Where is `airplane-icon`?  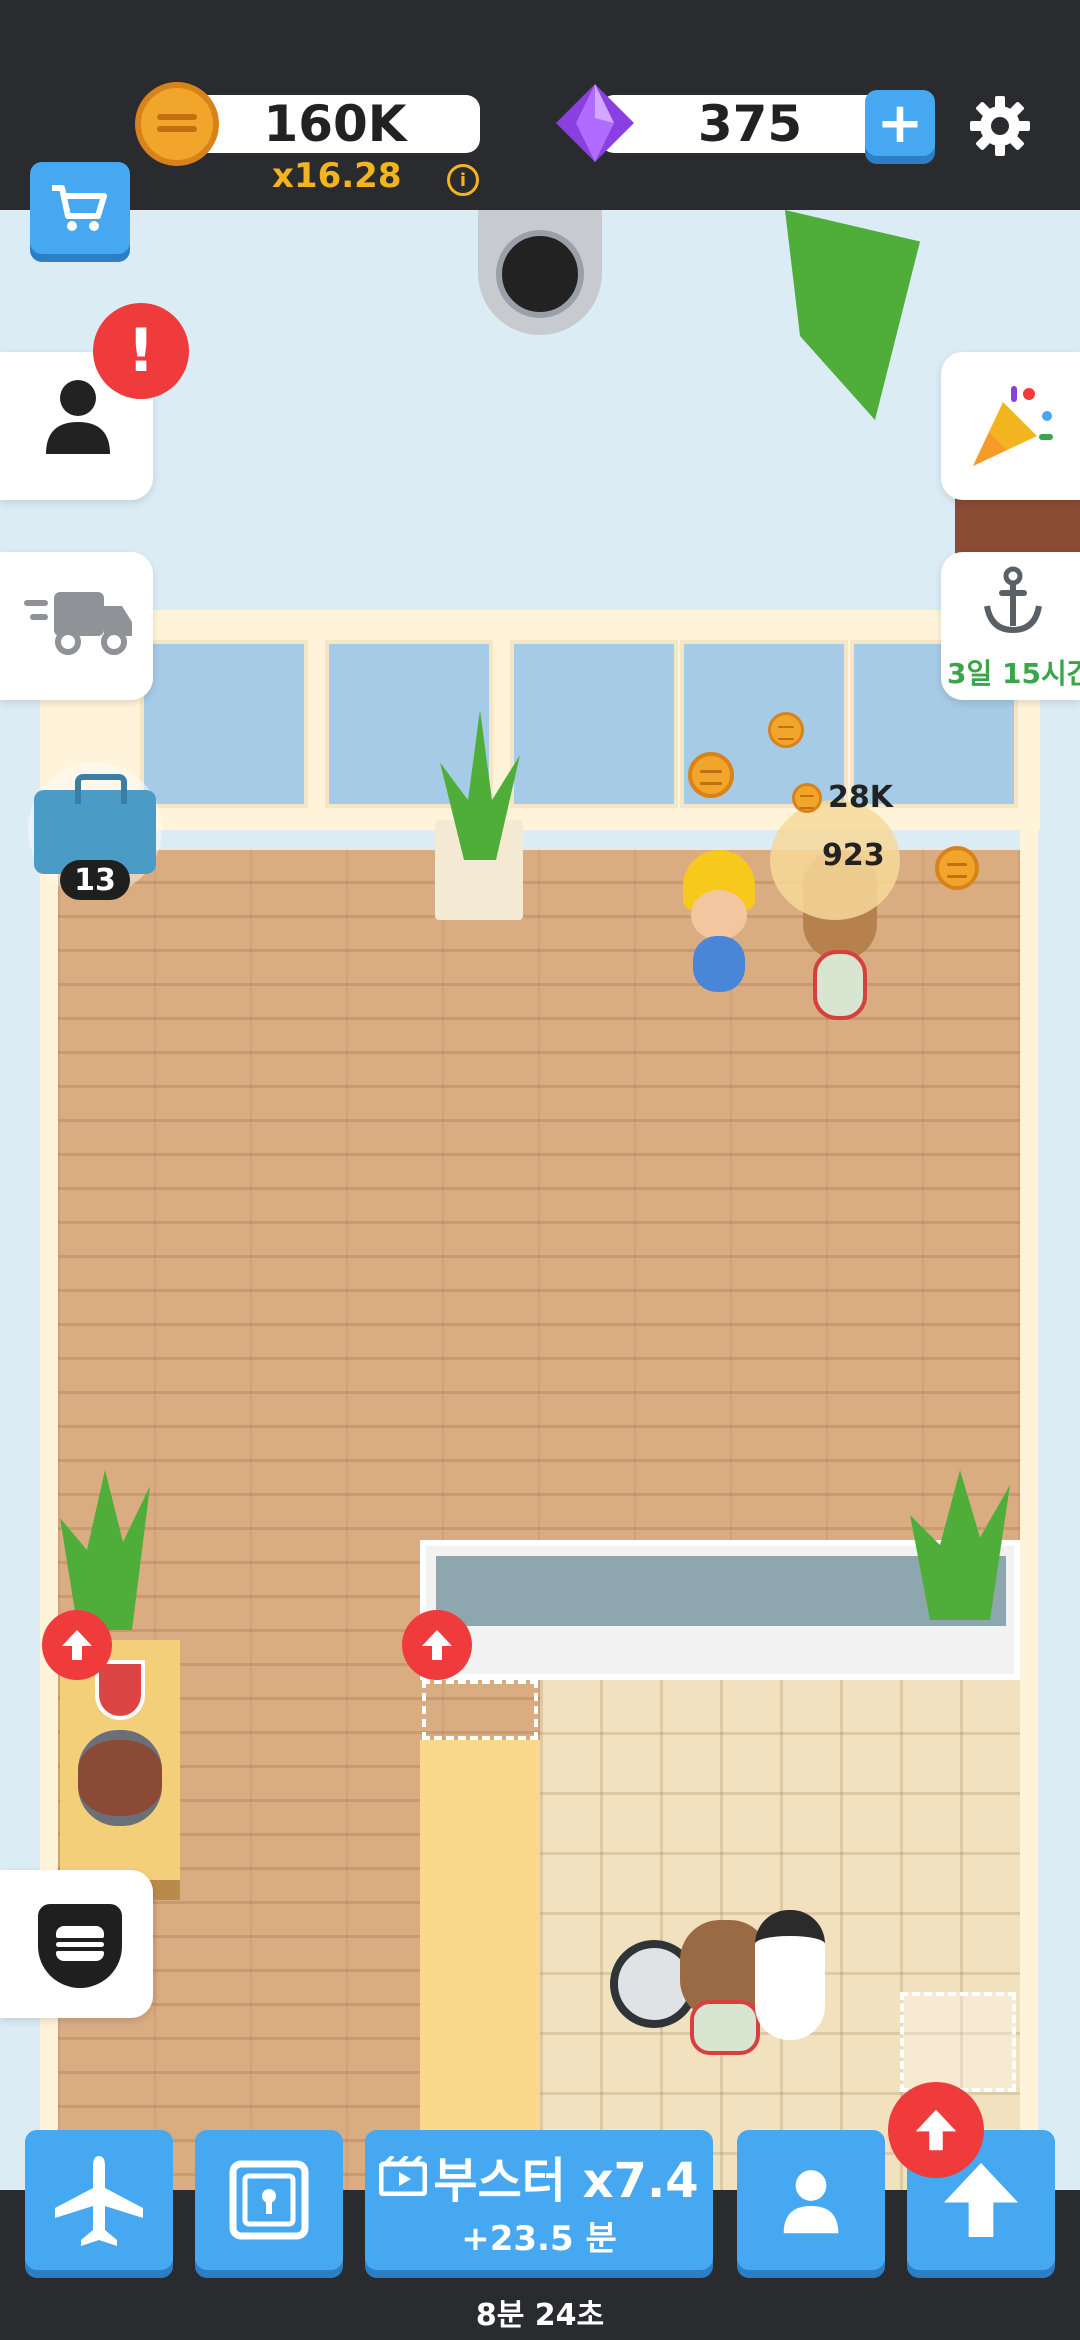 airplane-icon is located at coordinates (99, 2201).